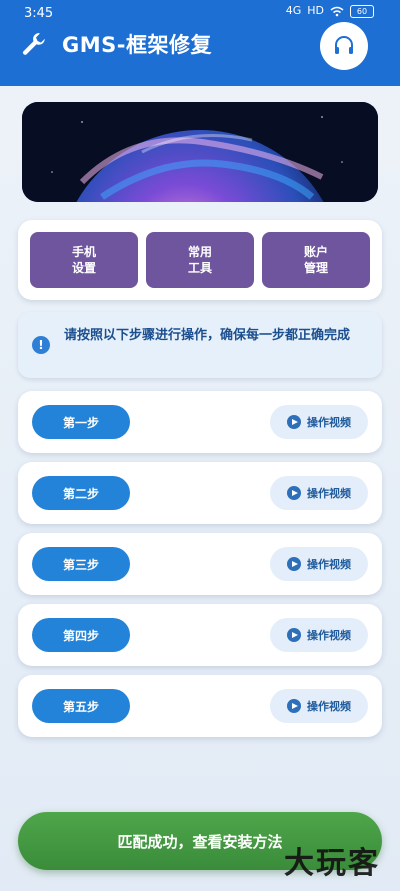 The width and height of the screenshot is (400, 891). What do you see at coordinates (81, 564) in the screenshot?
I see `step-3-button: 第三步` at bounding box center [81, 564].